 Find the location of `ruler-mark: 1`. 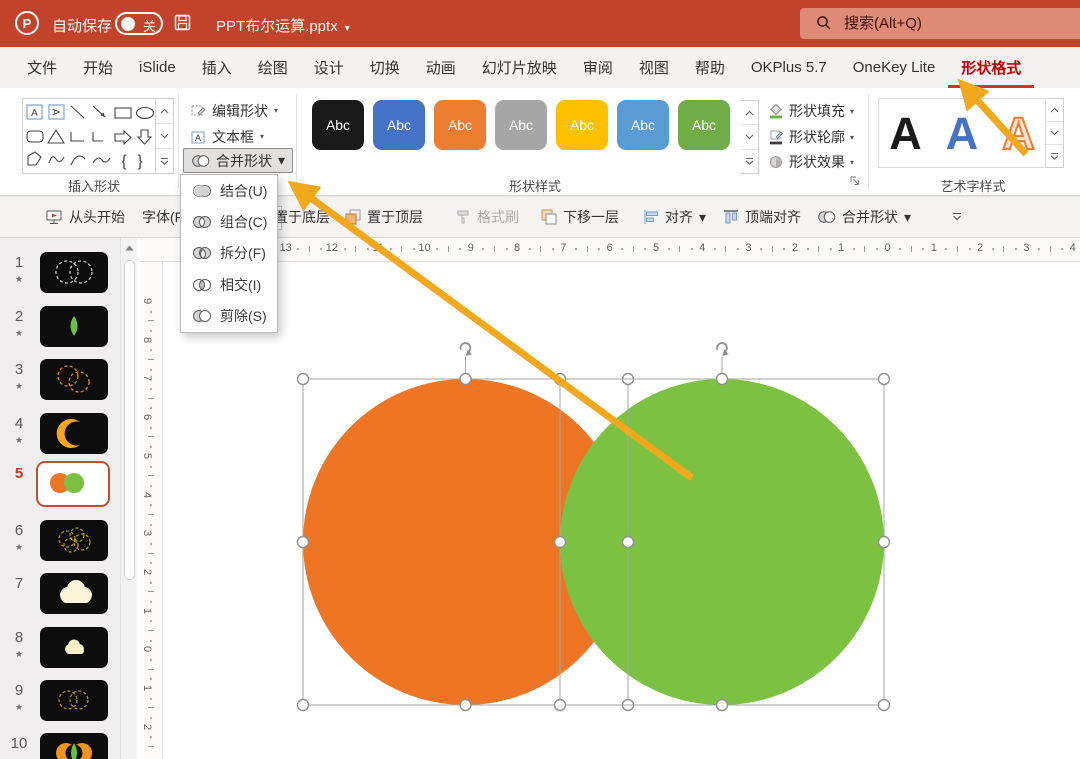

ruler-mark: 1 is located at coordinates (841, 248).